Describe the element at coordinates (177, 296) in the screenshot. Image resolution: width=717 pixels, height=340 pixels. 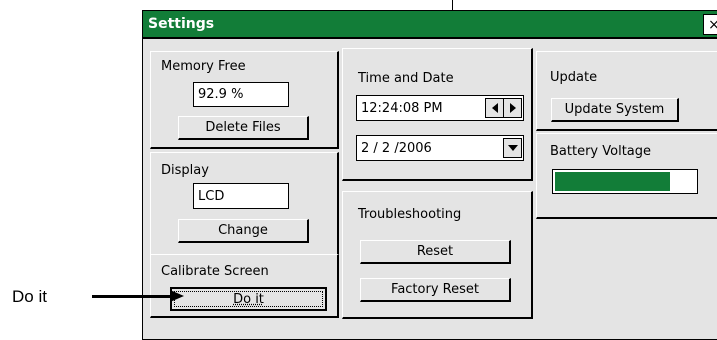
I see `callout-arrow-head` at that location.